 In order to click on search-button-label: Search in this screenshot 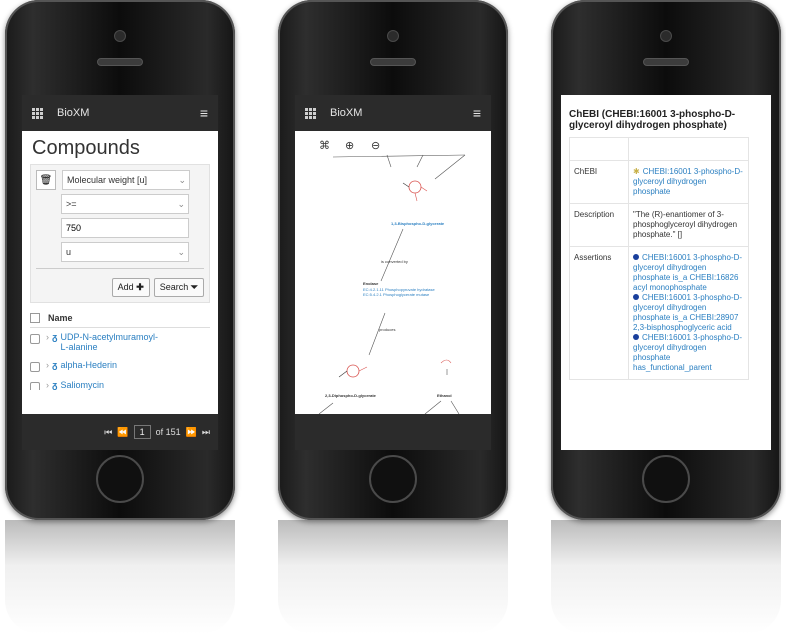, I will do `click(174, 287)`.